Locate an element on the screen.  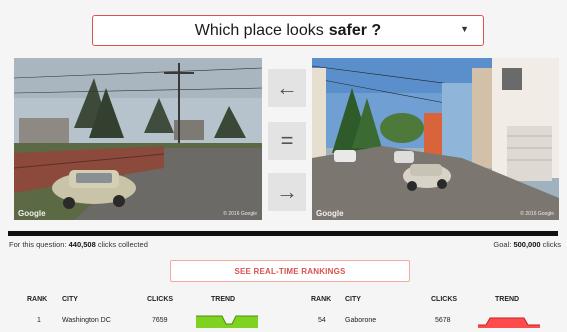
clicks-prefix: For this question: is located at coordinates (38, 244).